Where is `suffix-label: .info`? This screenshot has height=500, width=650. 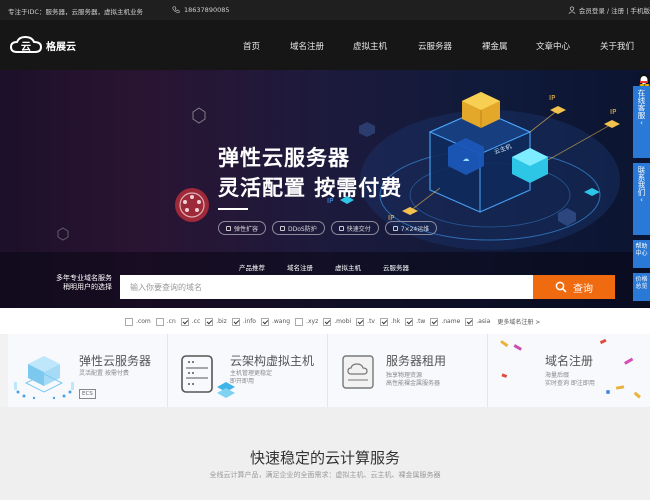 suffix-label: .info is located at coordinates (249, 321).